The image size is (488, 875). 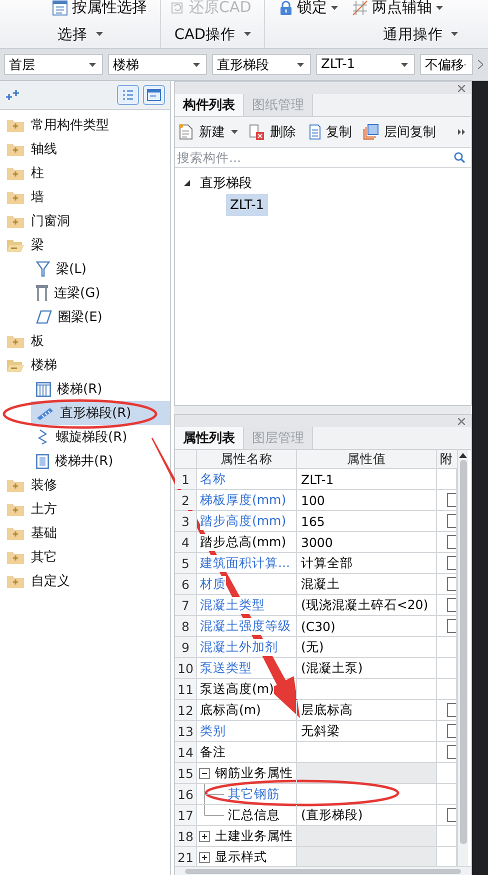 I want to click on window-icon, so click(x=154, y=95).